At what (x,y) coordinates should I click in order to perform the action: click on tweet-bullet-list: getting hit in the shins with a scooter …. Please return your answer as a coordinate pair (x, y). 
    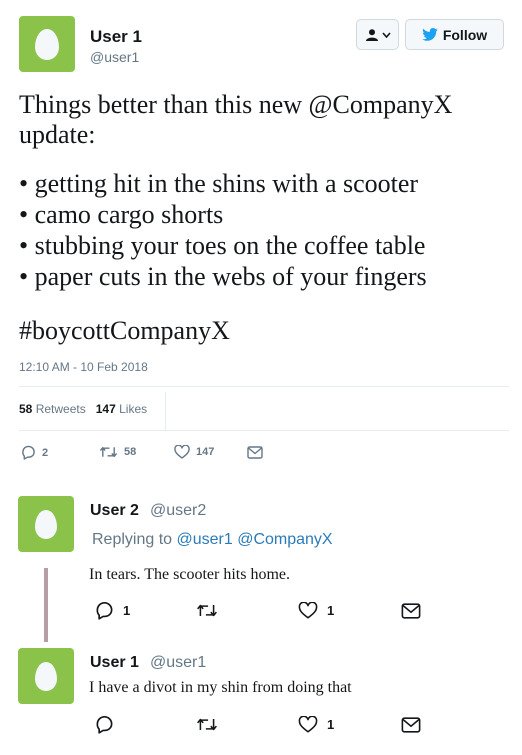
    Looking at the image, I should click on (223, 230).